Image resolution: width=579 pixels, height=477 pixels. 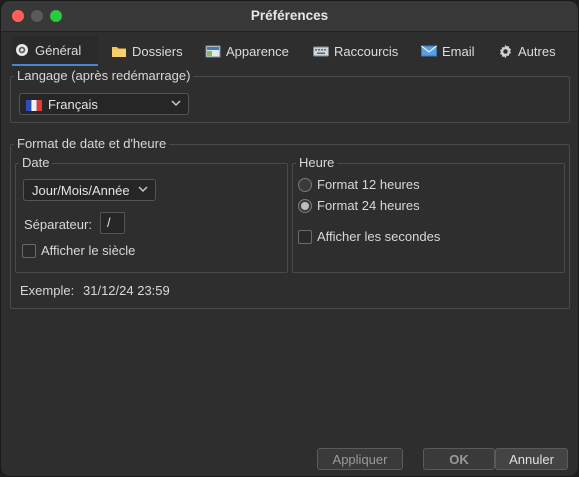 I want to click on tab-label: Apparence, so click(x=257, y=51).